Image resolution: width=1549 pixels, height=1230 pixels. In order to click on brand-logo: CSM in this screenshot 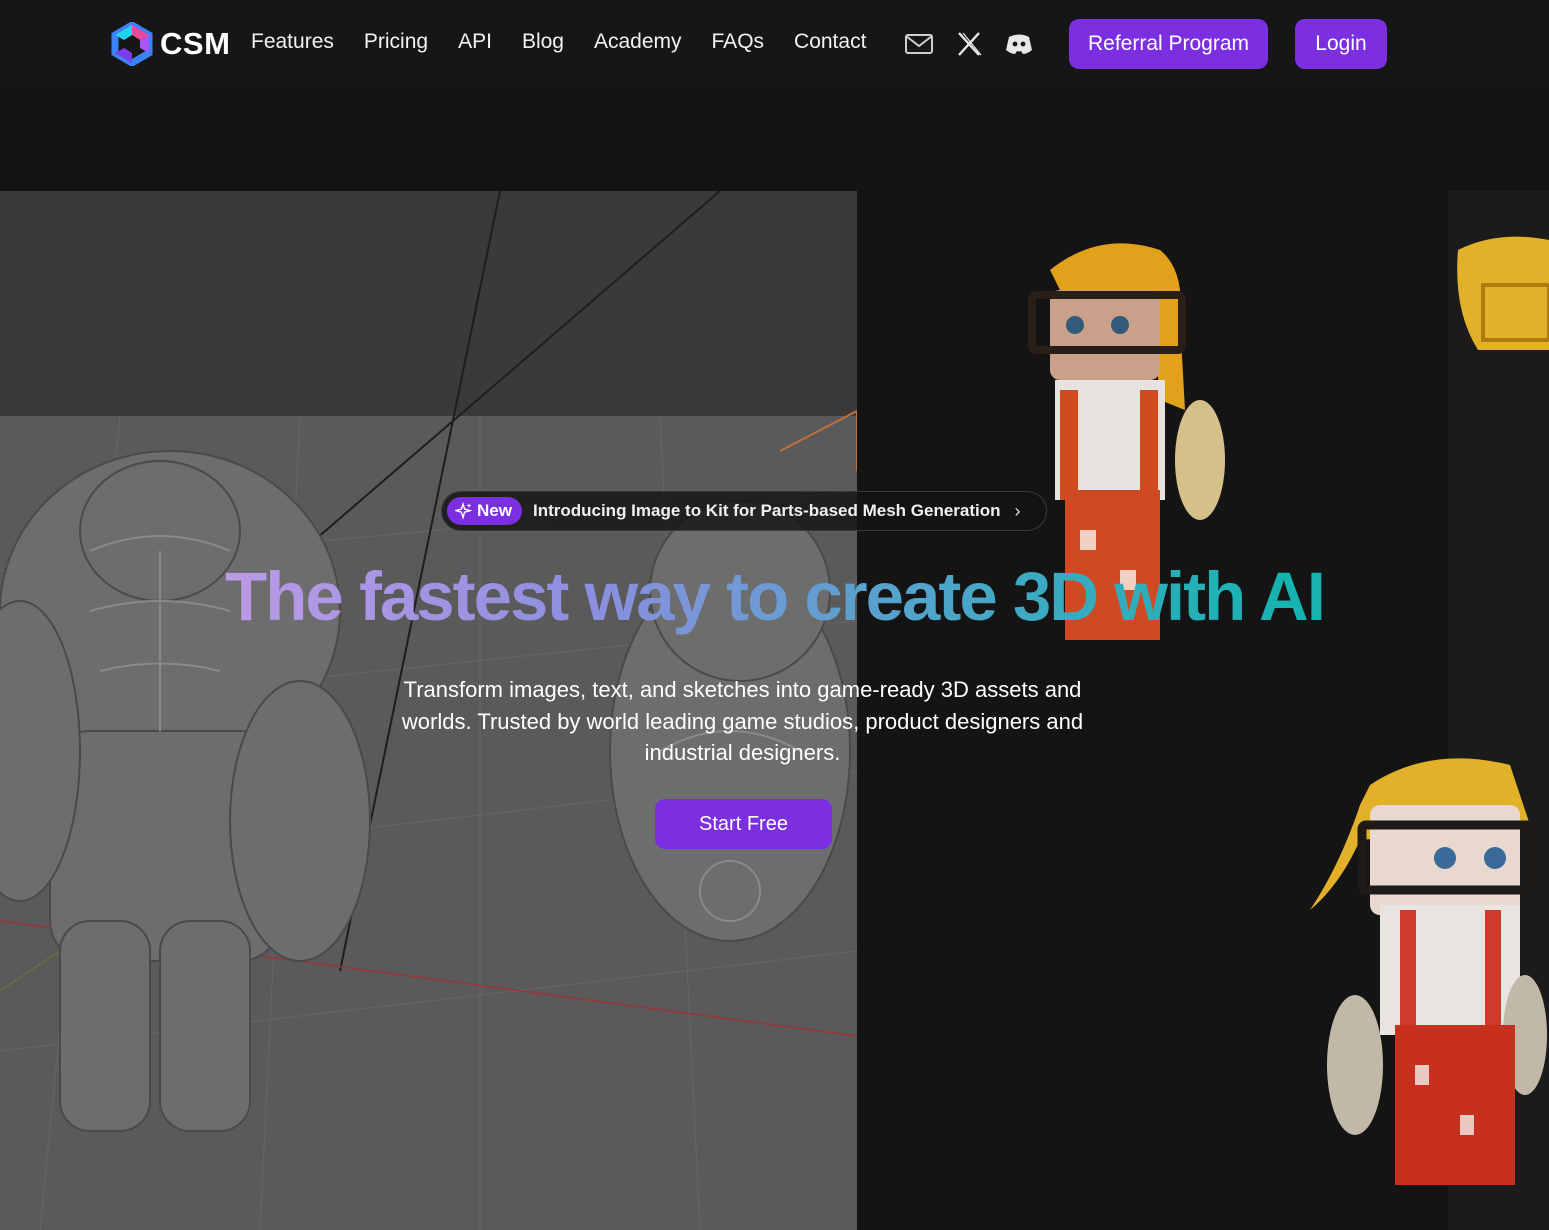, I will do `click(170, 44)`.